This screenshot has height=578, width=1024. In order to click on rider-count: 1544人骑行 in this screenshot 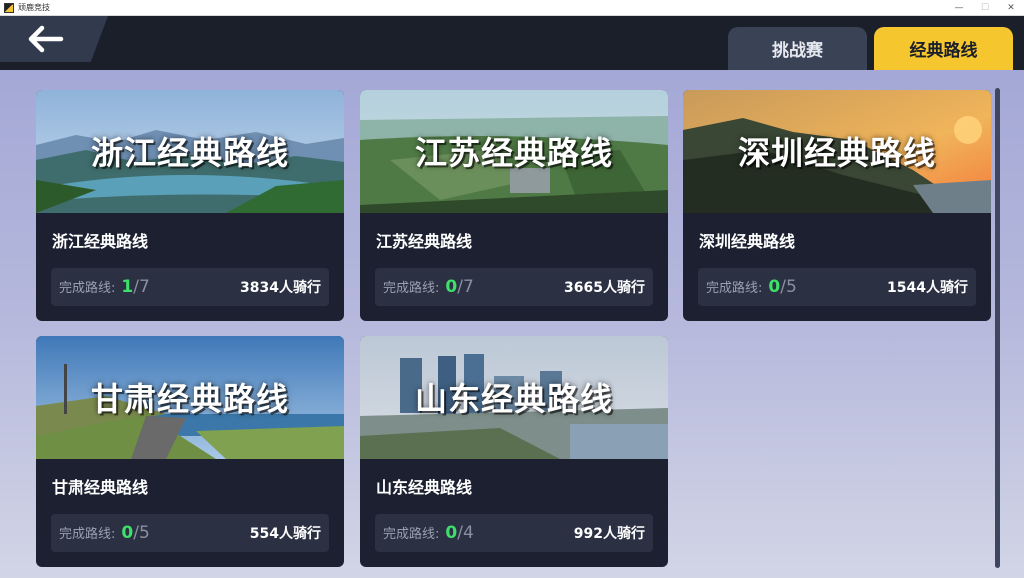, I will do `click(927, 288)`.